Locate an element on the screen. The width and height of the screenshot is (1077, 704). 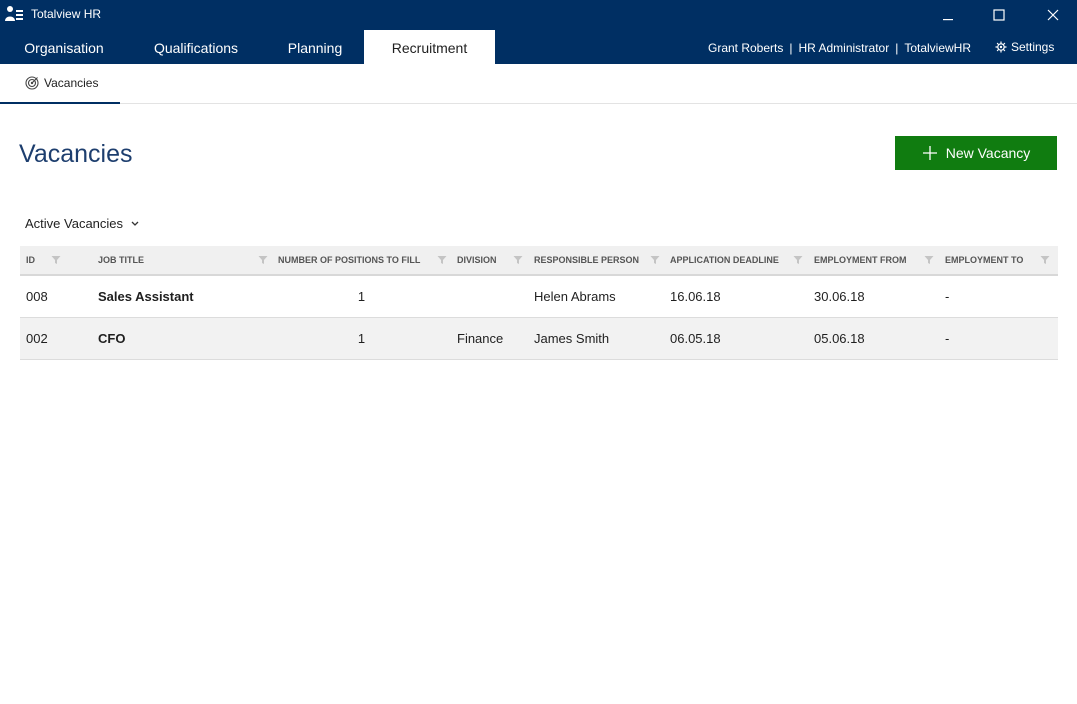
close-icon is located at coordinates (1053, 15).